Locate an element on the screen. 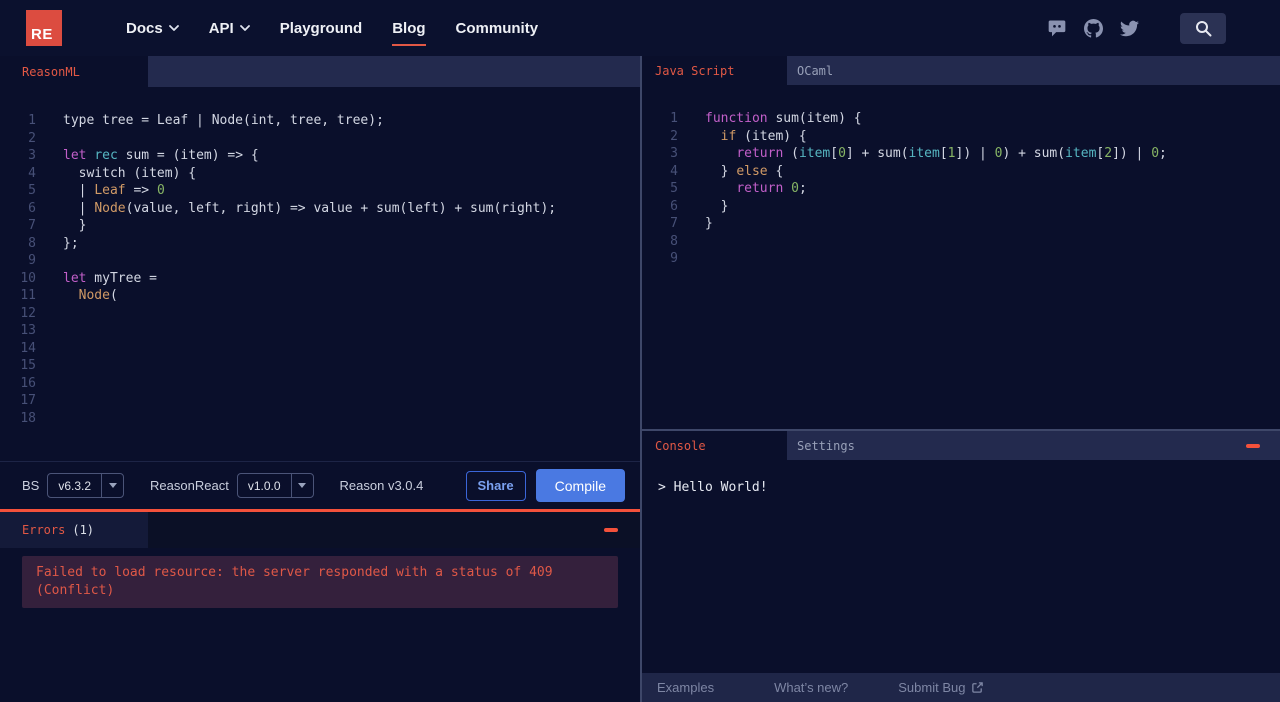 This screenshot has width=1280, height=702. tab-console: Console is located at coordinates (714, 445).